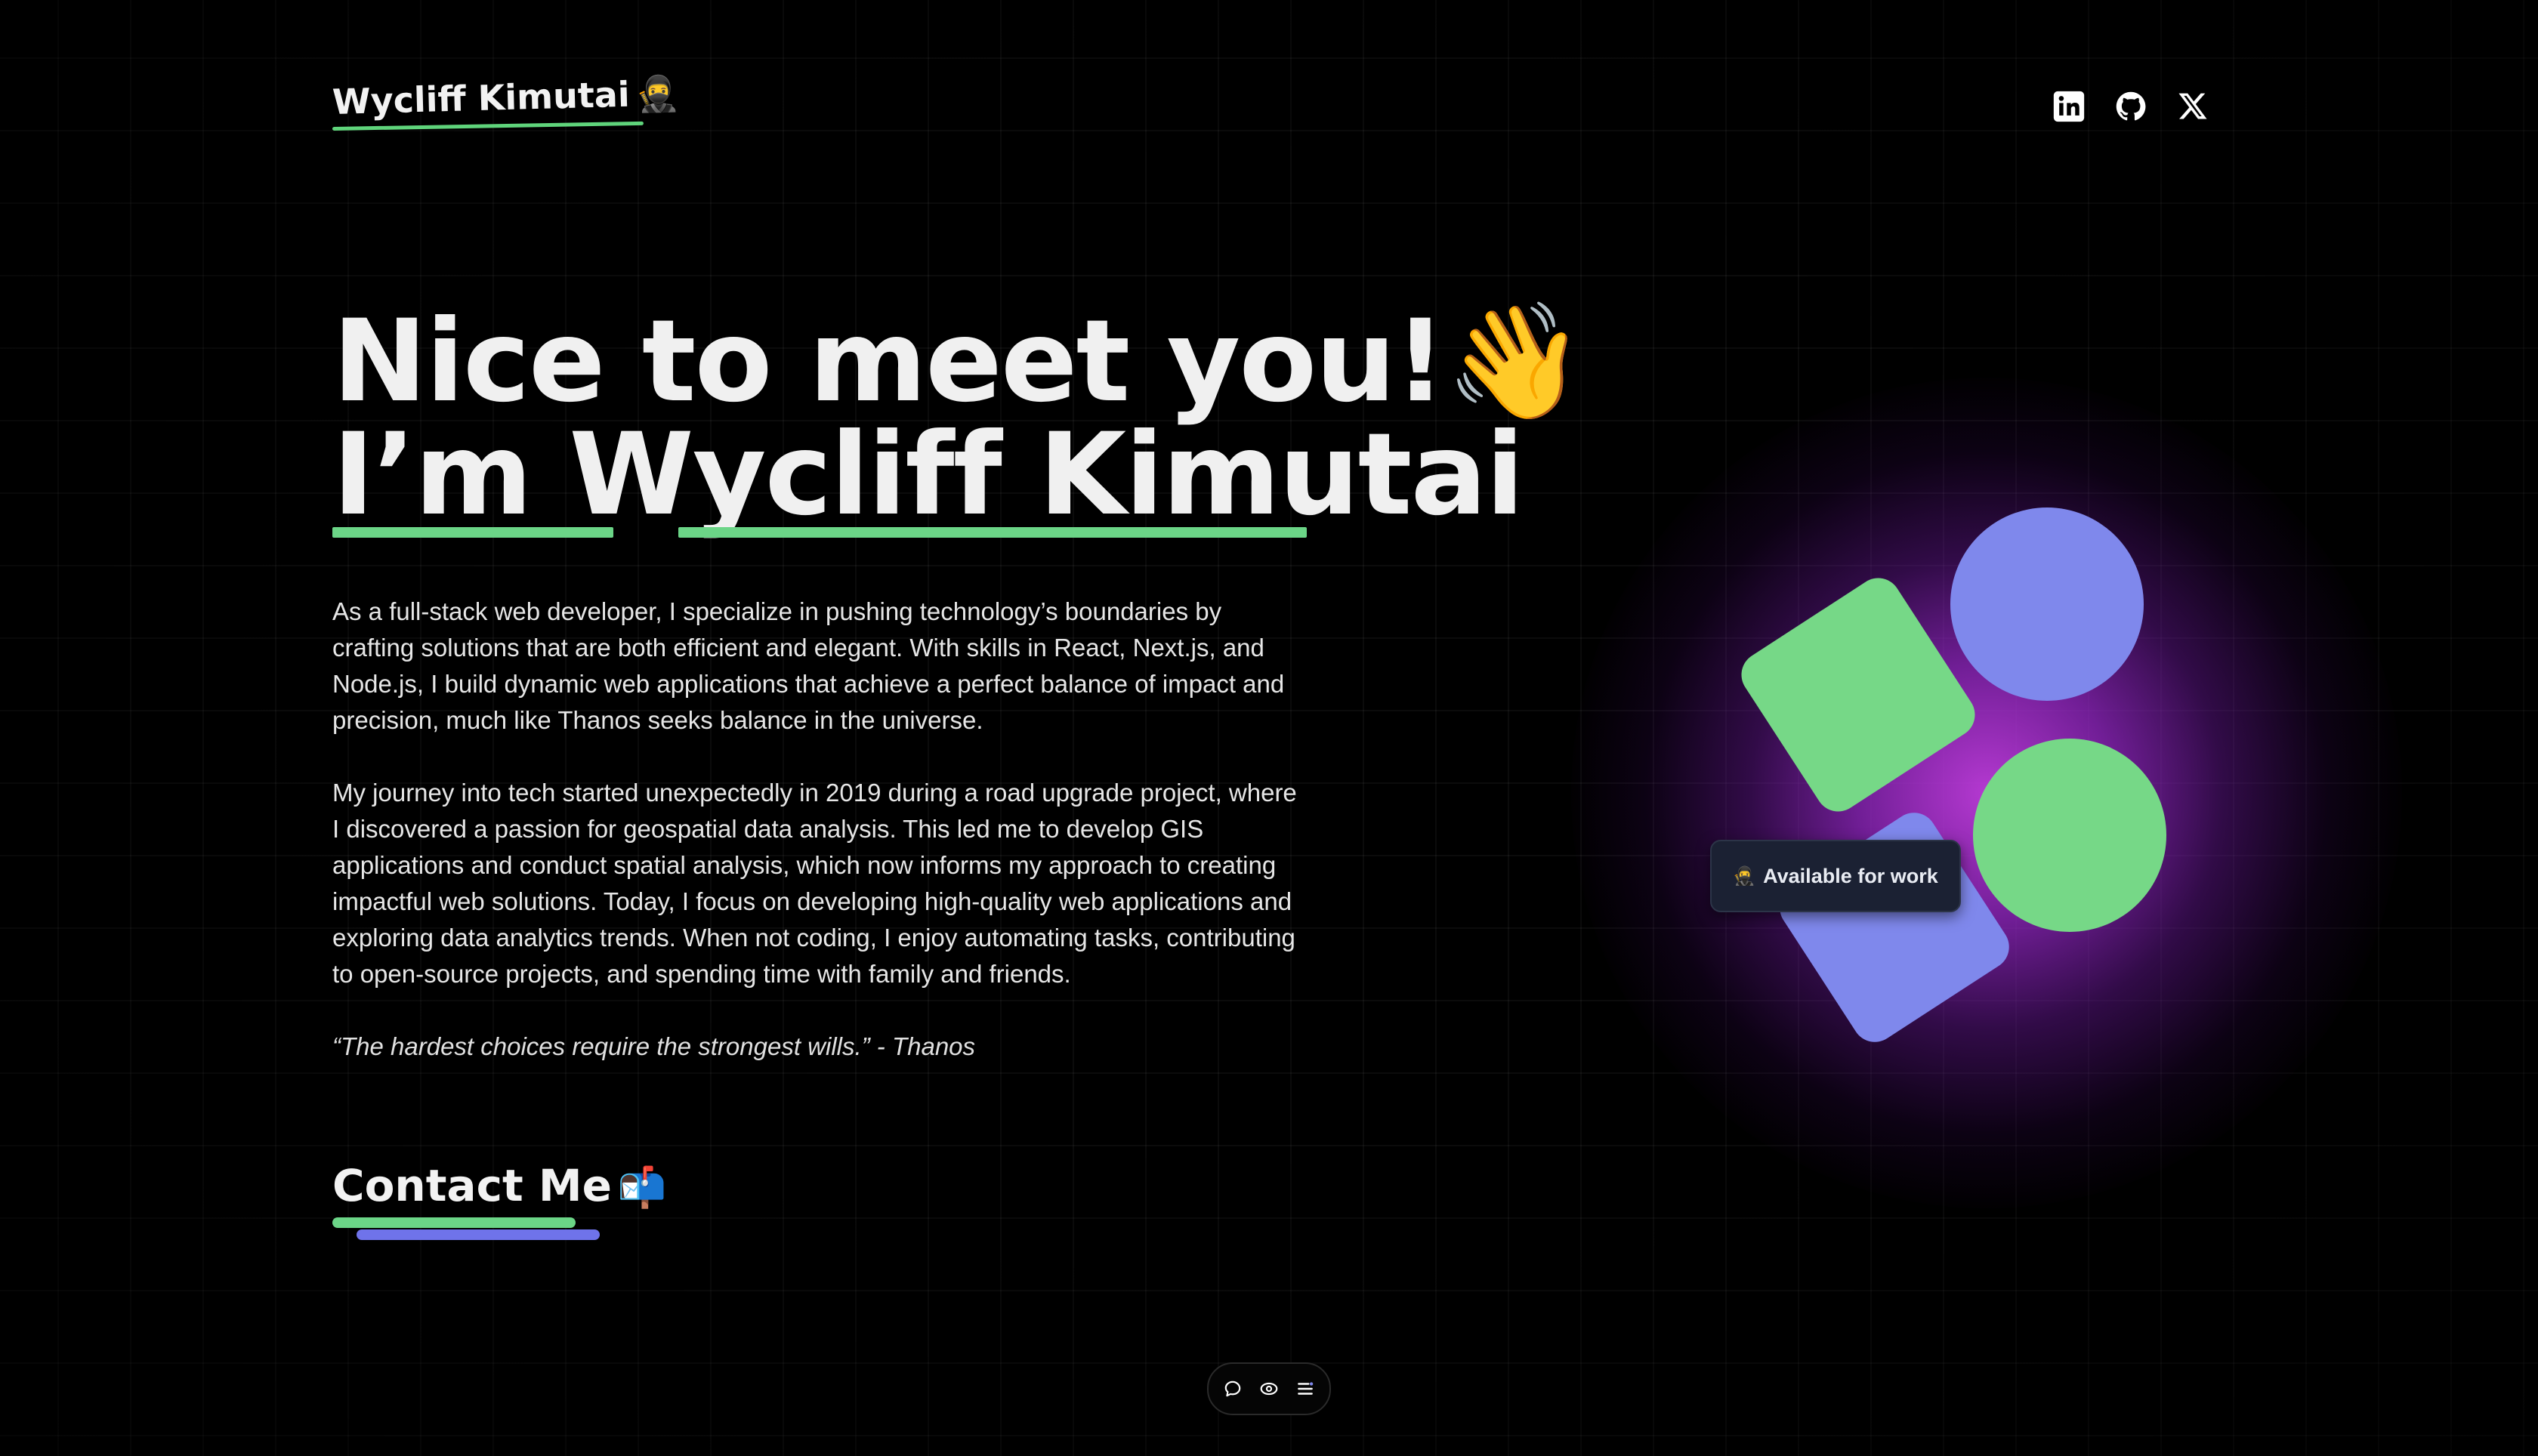 This screenshot has width=2538, height=1456. Describe the element at coordinates (1850, 875) in the screenshot. I see `badge-label: Available for work` at that location.